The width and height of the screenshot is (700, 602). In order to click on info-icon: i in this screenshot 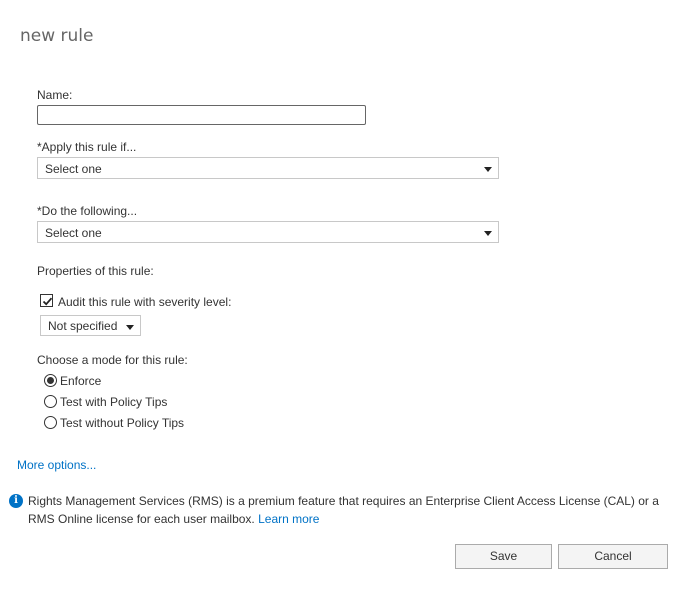, I will do `click(16, 501)`.